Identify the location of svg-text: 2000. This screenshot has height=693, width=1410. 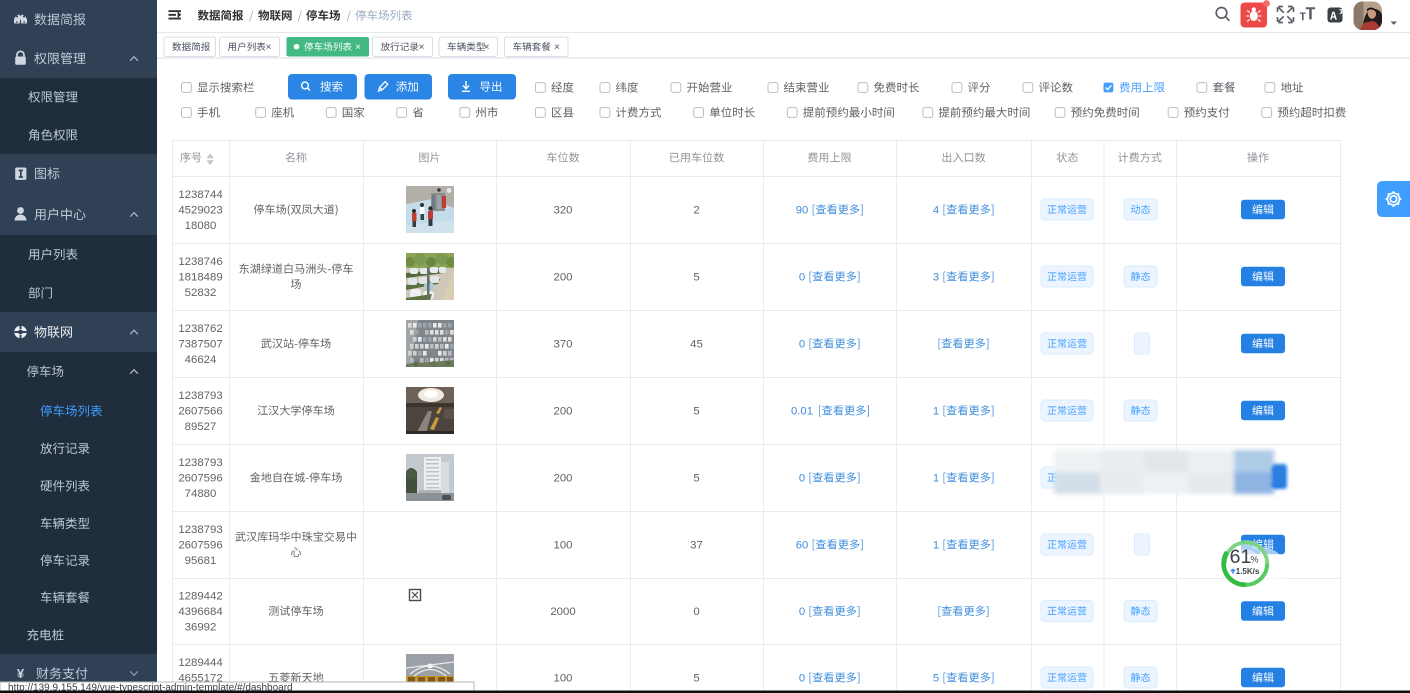
(562, 612).